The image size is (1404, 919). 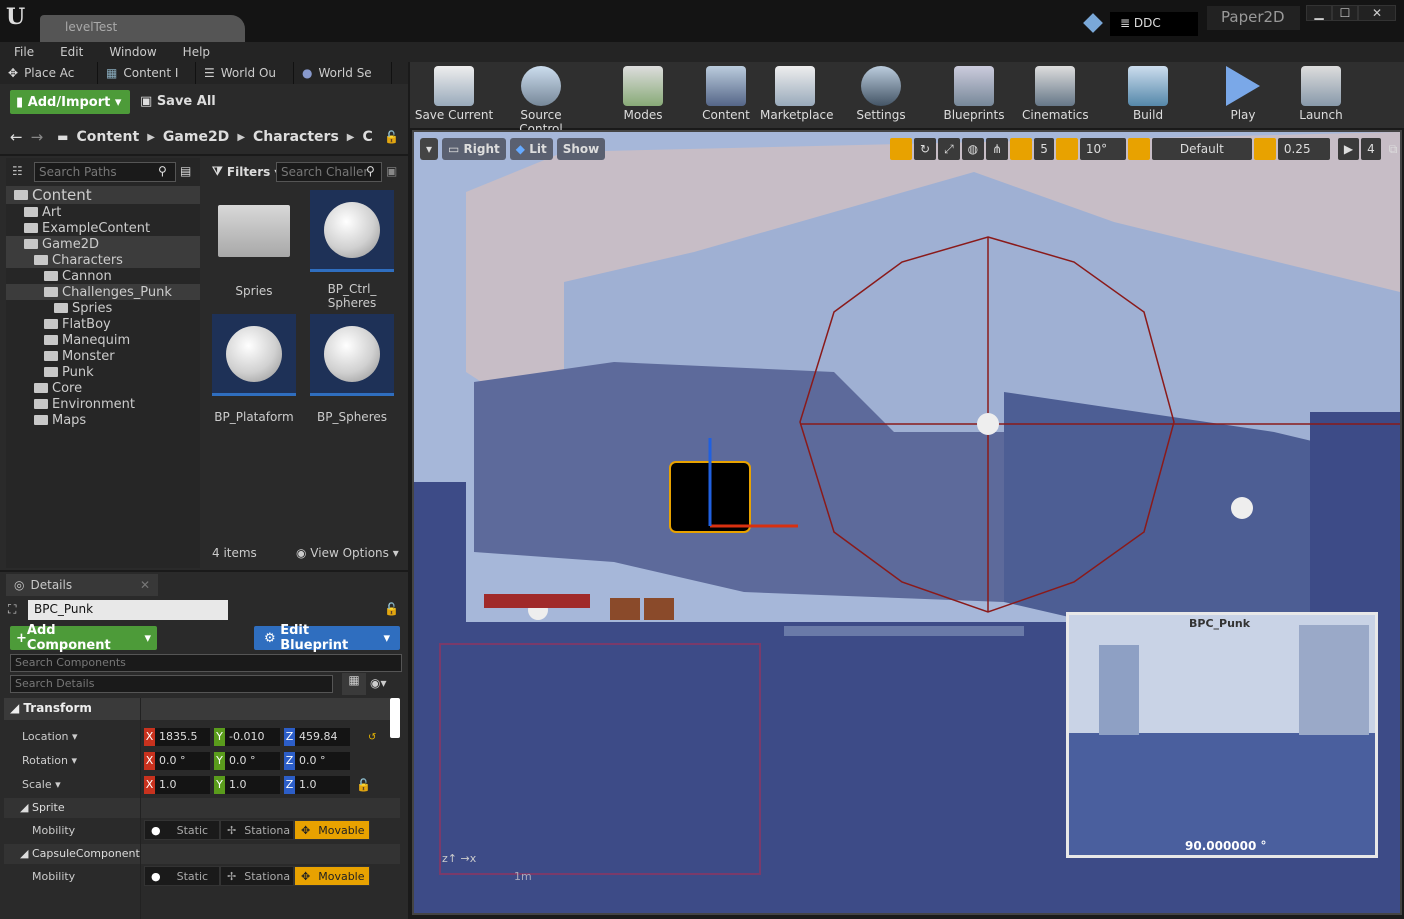 I want to click on asset-tile: BP_Spheres, so click(x=352, y=369).